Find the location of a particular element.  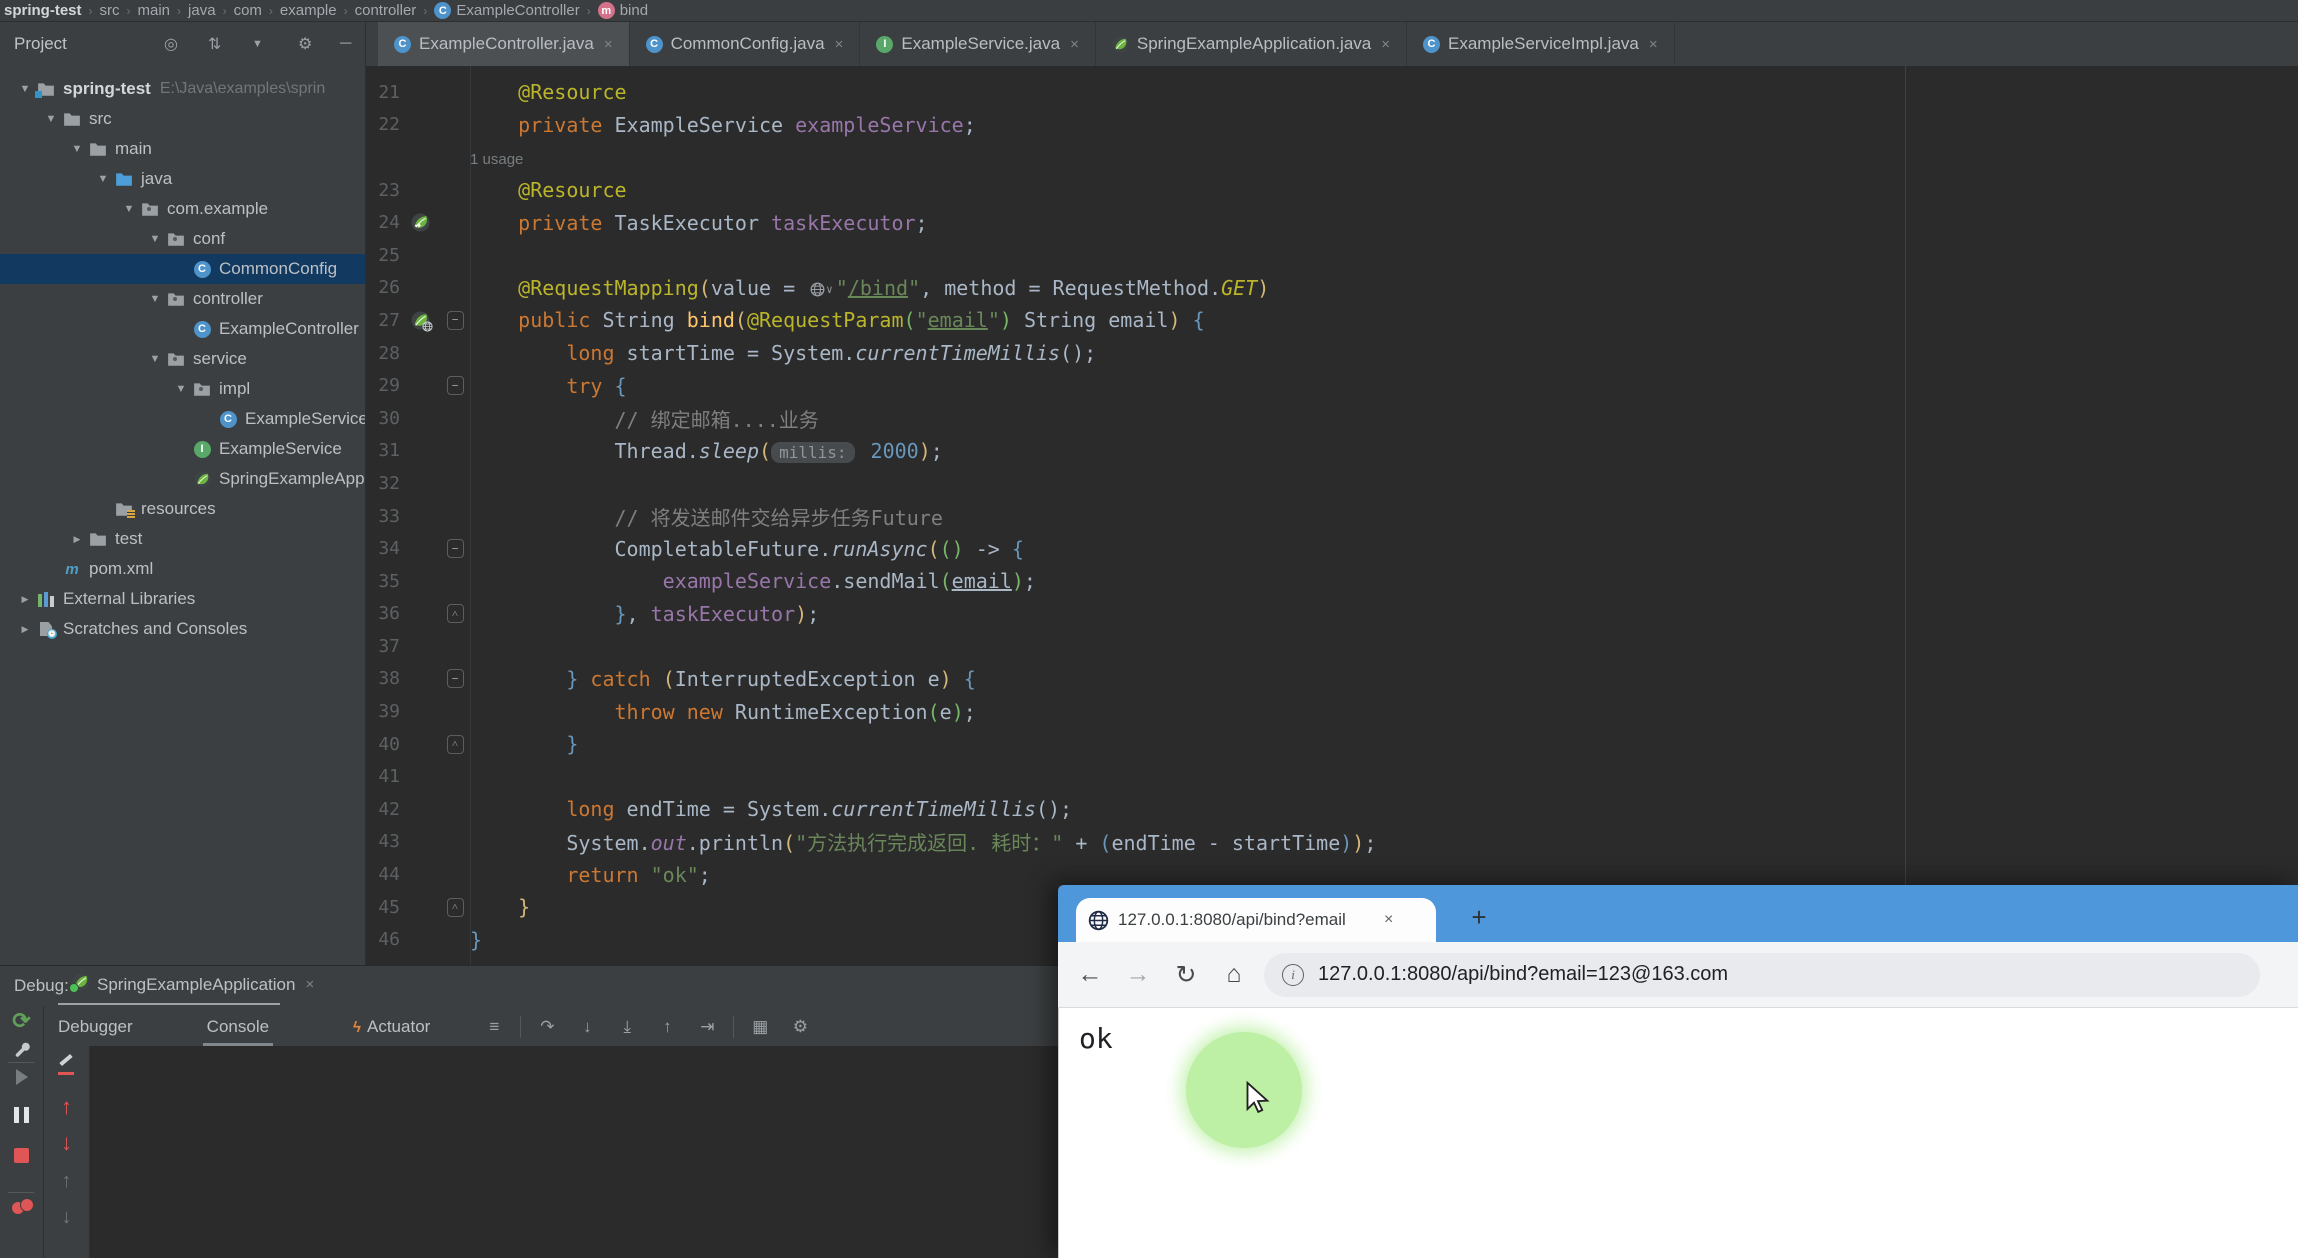

run-to-cursor-icon: ⇥ is located at coordinates (707, 1027).